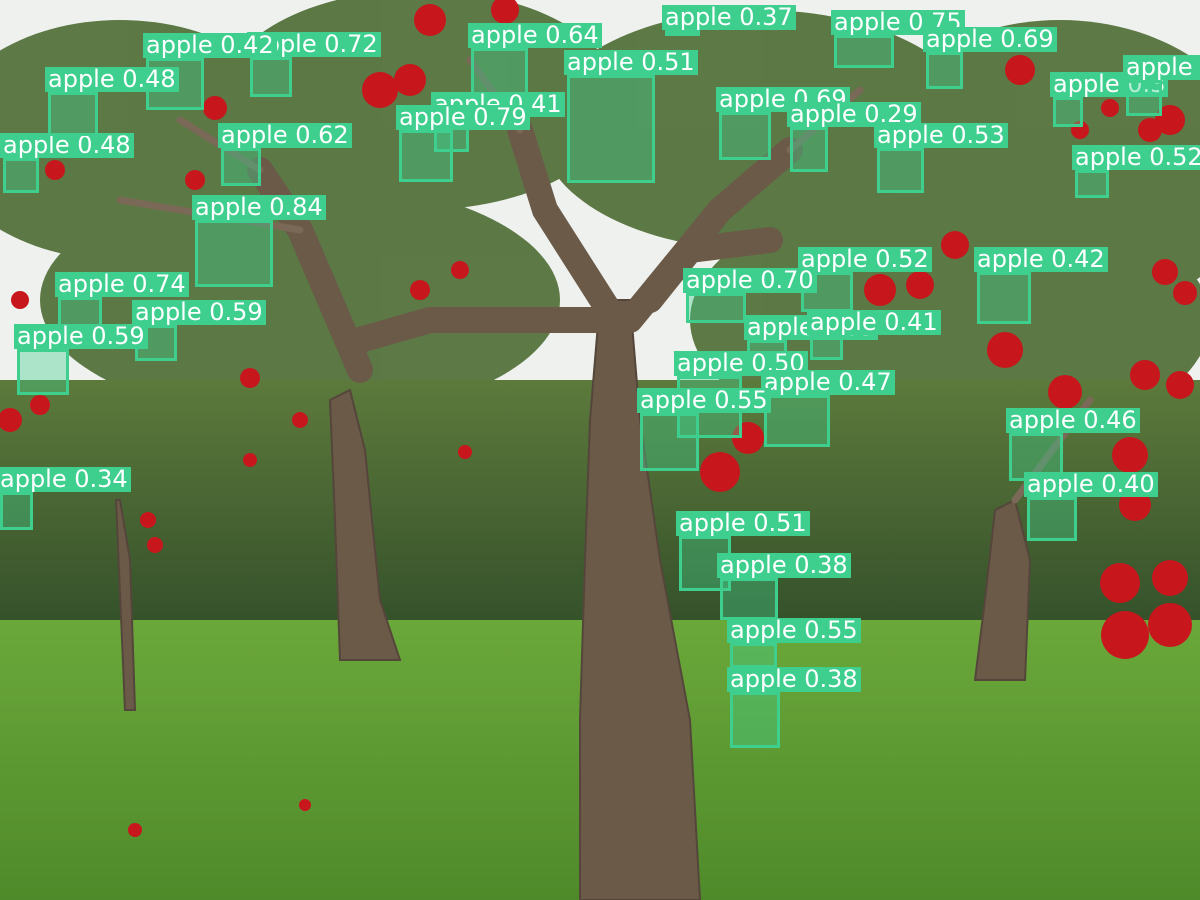 The image size is (1200, 900). What do you see at coordinates (631, 116) in the screenshot?
I see `detection-box: apple 0.51` at bounding box center [631, 116].